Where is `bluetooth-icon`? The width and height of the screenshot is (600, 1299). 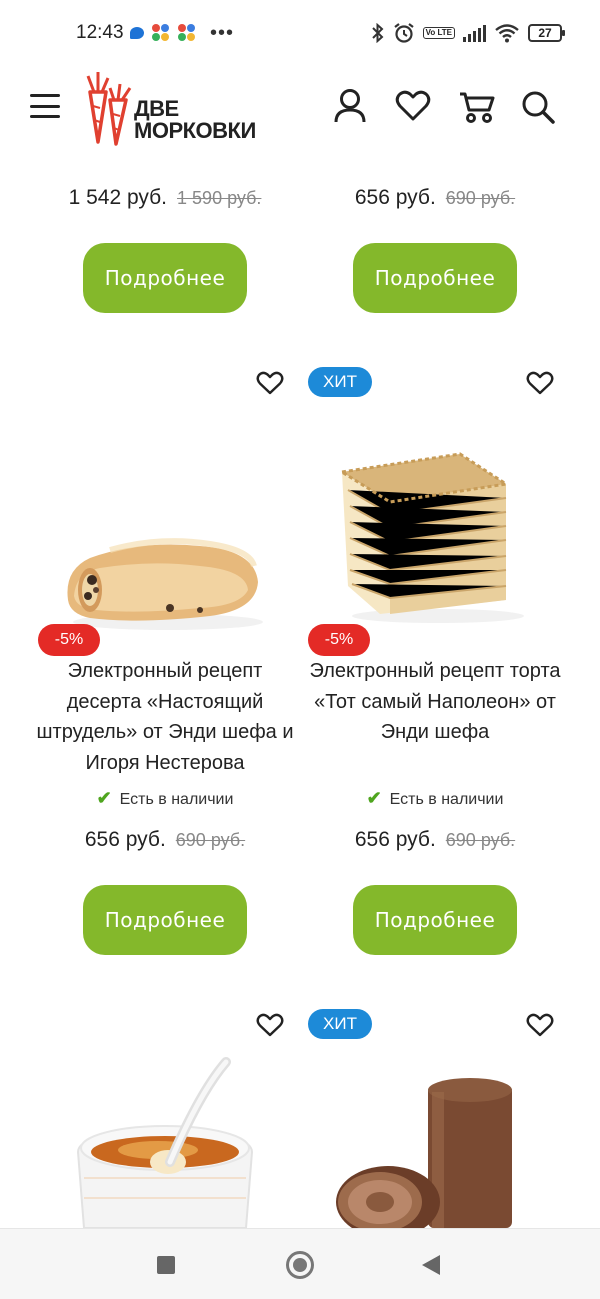 bluetooth-icon is located at coordinates (377, 33).